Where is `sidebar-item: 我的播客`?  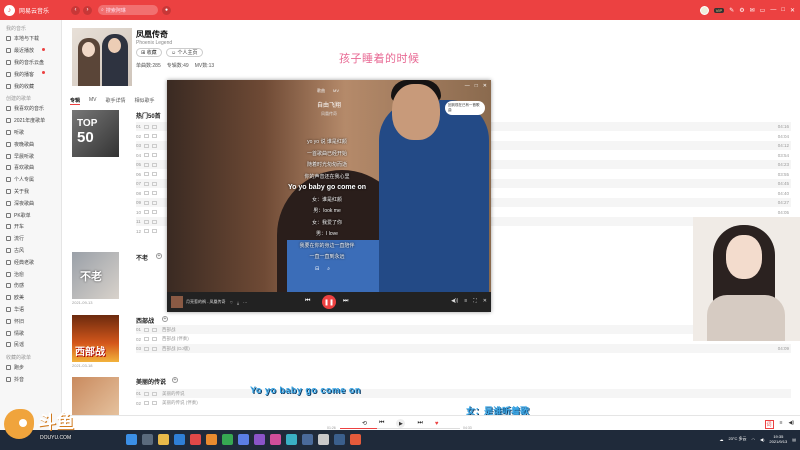 sidebar-item: 我的播客 is located at coordinates (30, 74).